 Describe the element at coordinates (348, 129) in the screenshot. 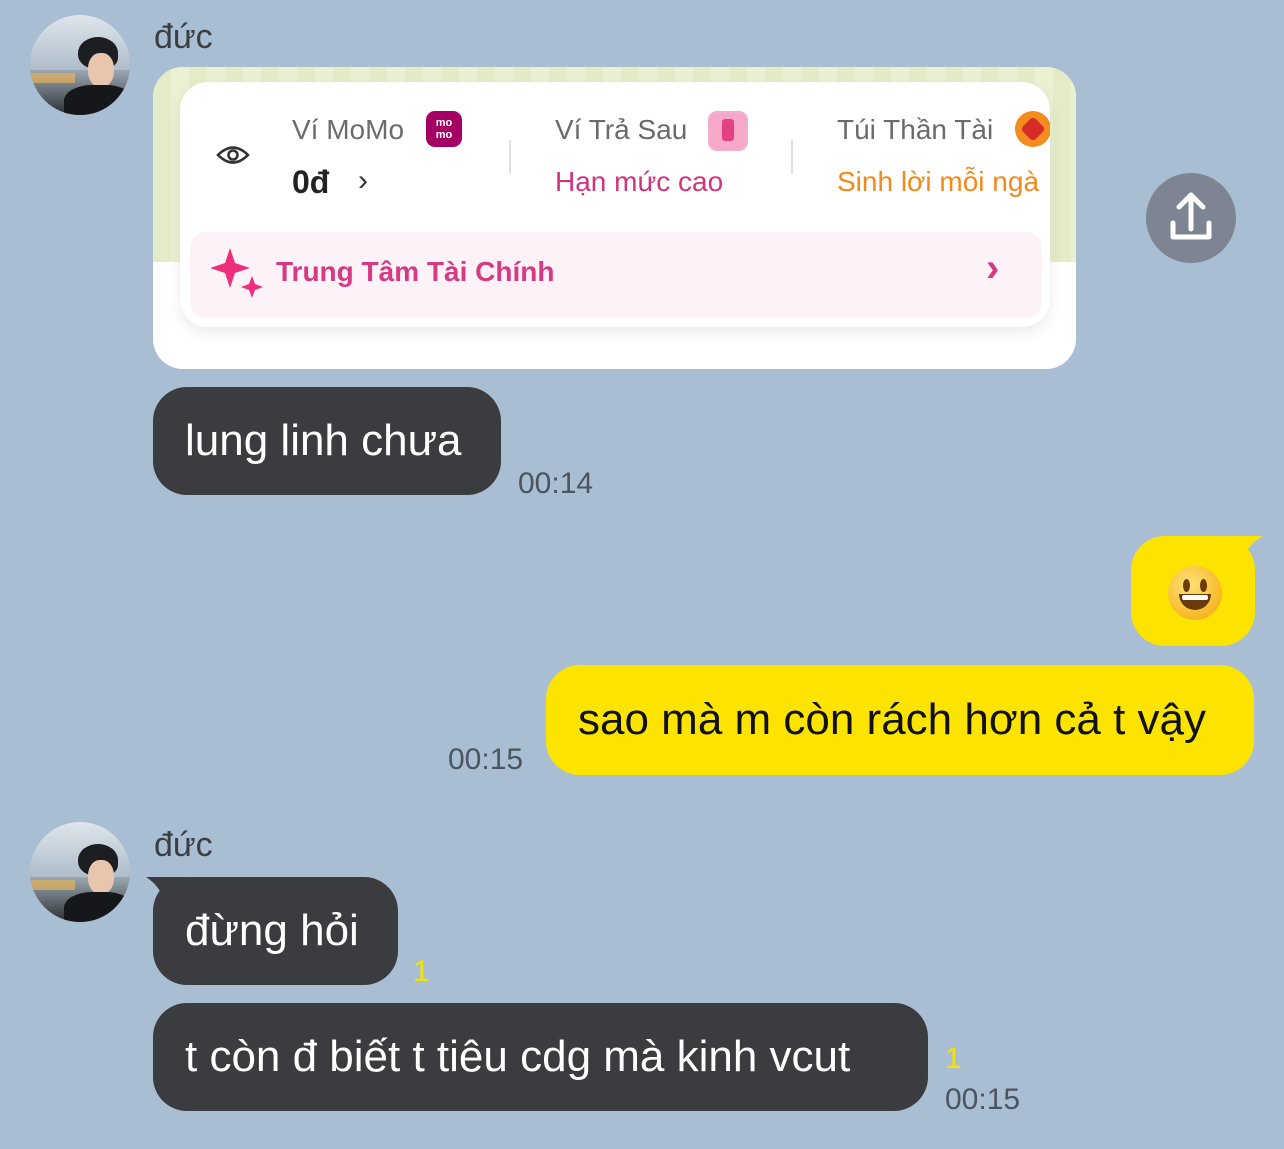

I see `wallet-label: Ví MoMo` at that location.